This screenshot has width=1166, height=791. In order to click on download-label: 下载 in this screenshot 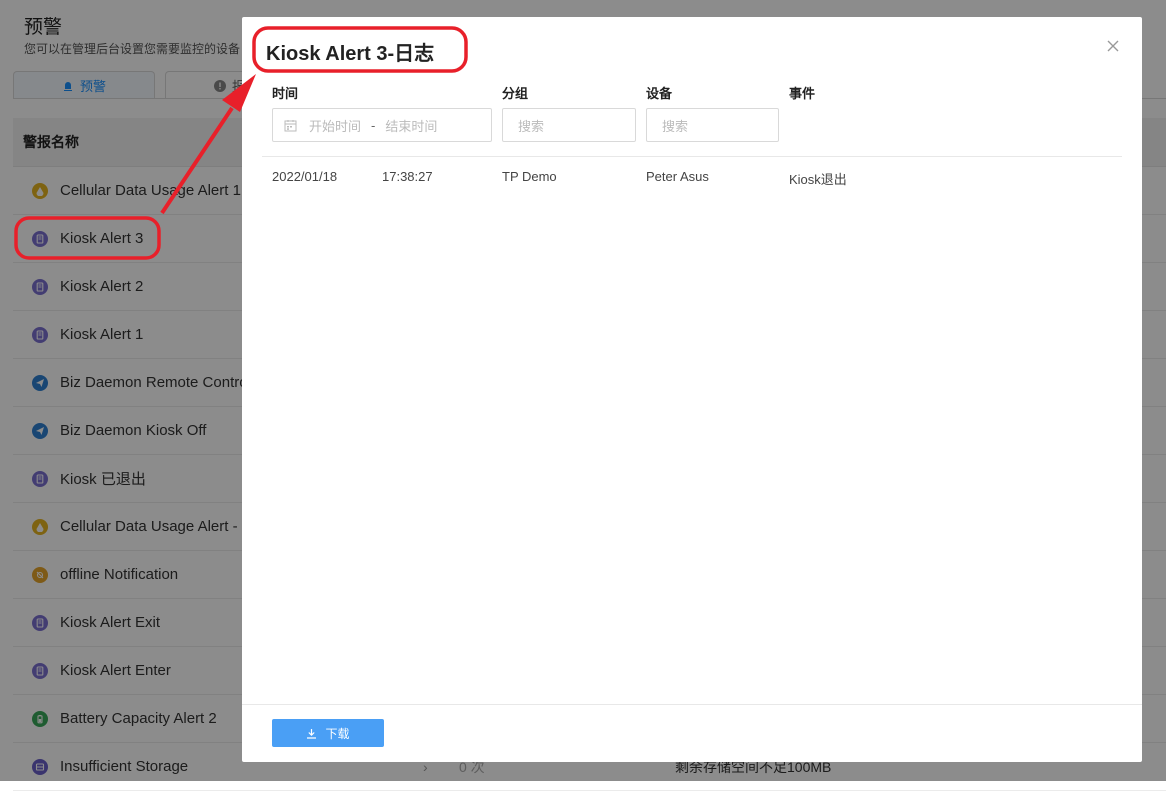, I will do `click(337, 733)`.